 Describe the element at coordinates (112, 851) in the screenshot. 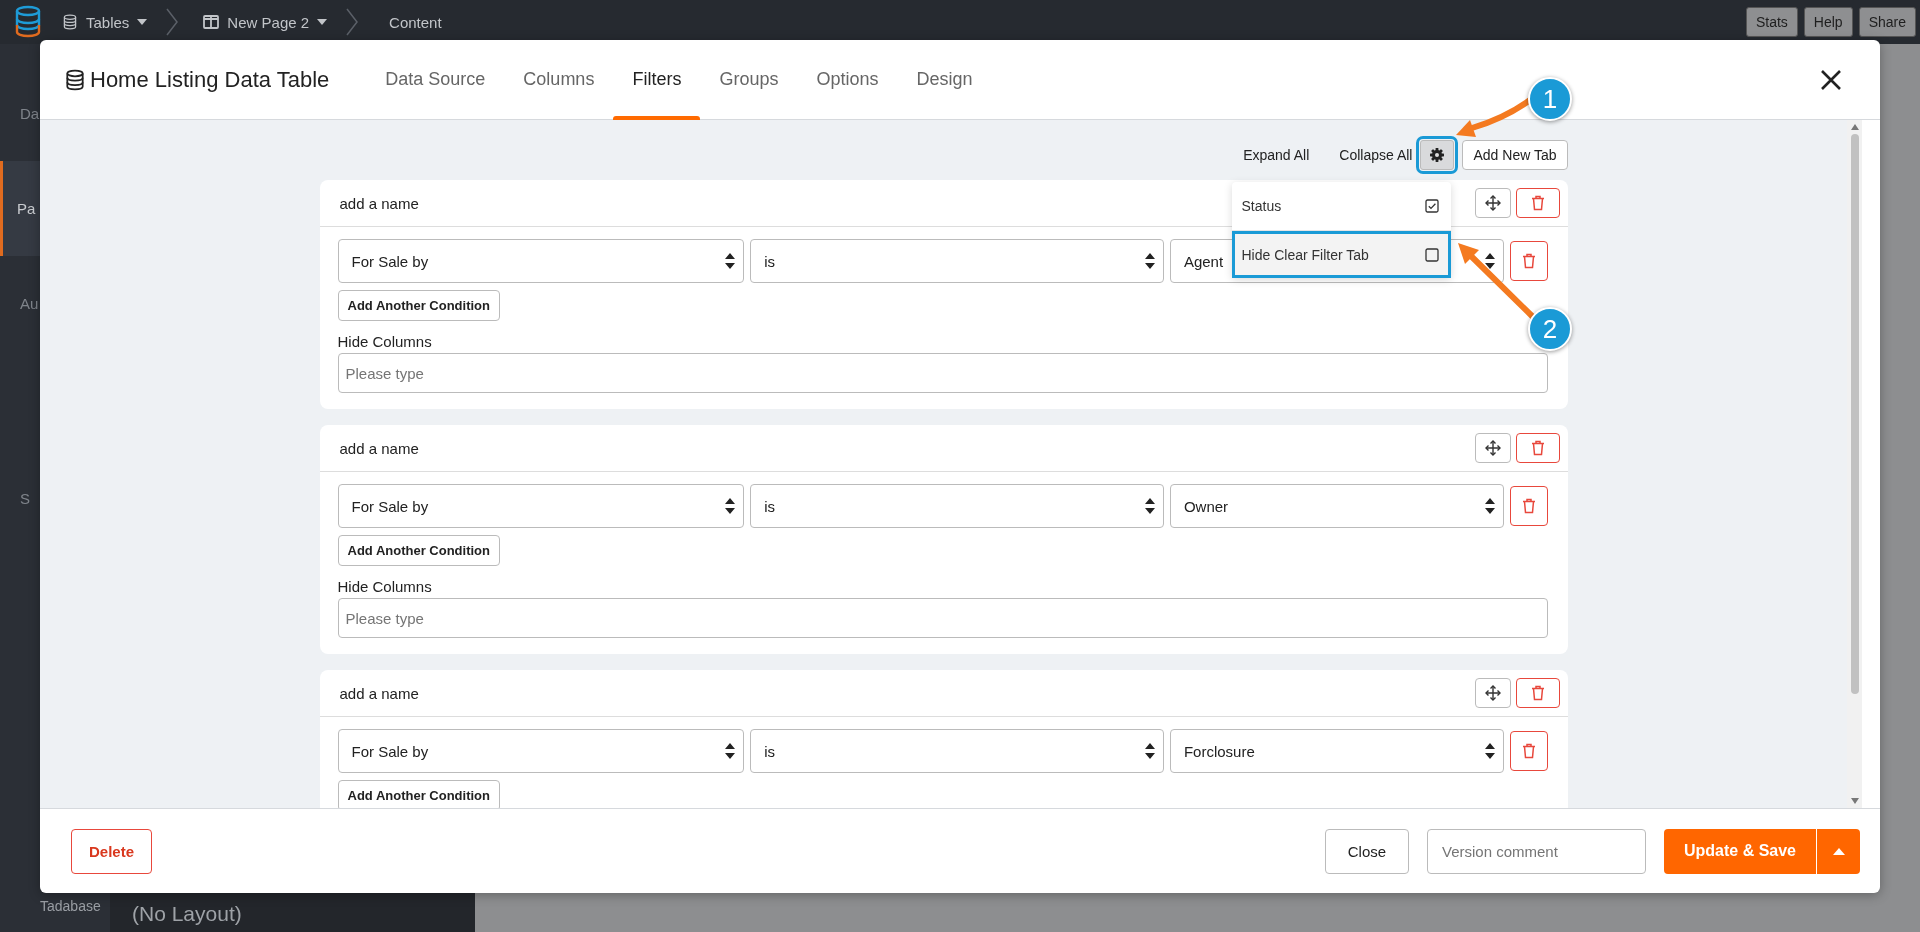

I see `delete-button: Delete` at that location.